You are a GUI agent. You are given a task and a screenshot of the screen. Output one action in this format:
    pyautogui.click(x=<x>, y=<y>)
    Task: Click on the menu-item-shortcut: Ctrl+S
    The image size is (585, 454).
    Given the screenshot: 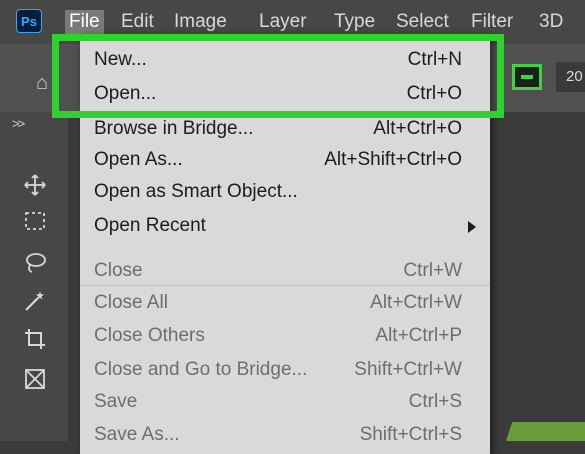 What is the action you would take?
    pyautogui.click(x=435, y=401)
    